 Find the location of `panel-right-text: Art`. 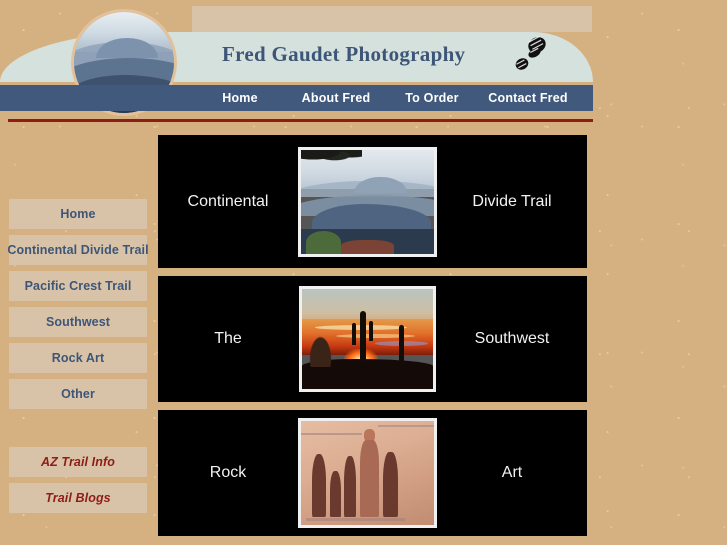

panel-right-text: Art is located at coordinates (512, 472).